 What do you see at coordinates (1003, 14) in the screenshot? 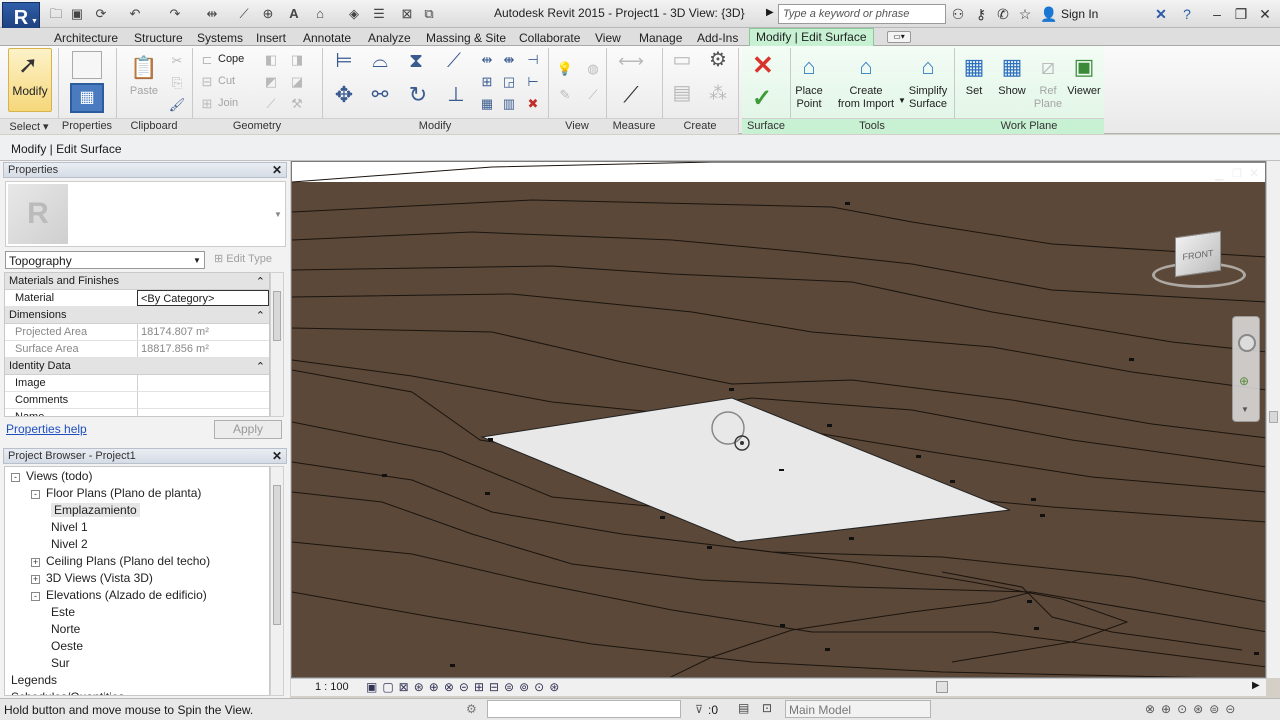
I see `satellite-icon: ✆` at bounding box center [1003, 14].